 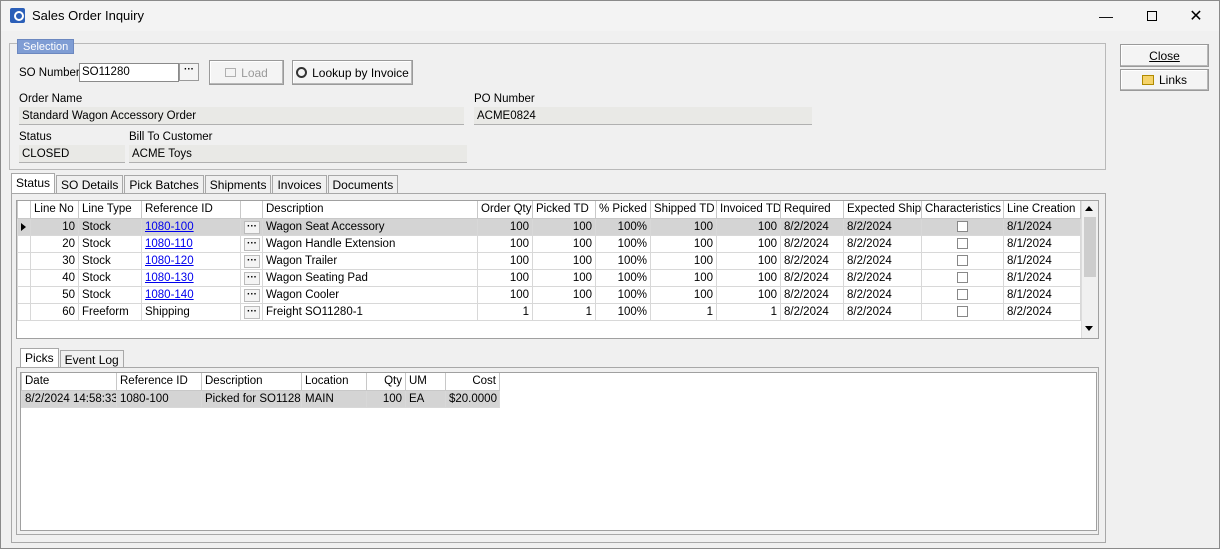 I want to click on header-date: Date, so click(x=69, y=382).